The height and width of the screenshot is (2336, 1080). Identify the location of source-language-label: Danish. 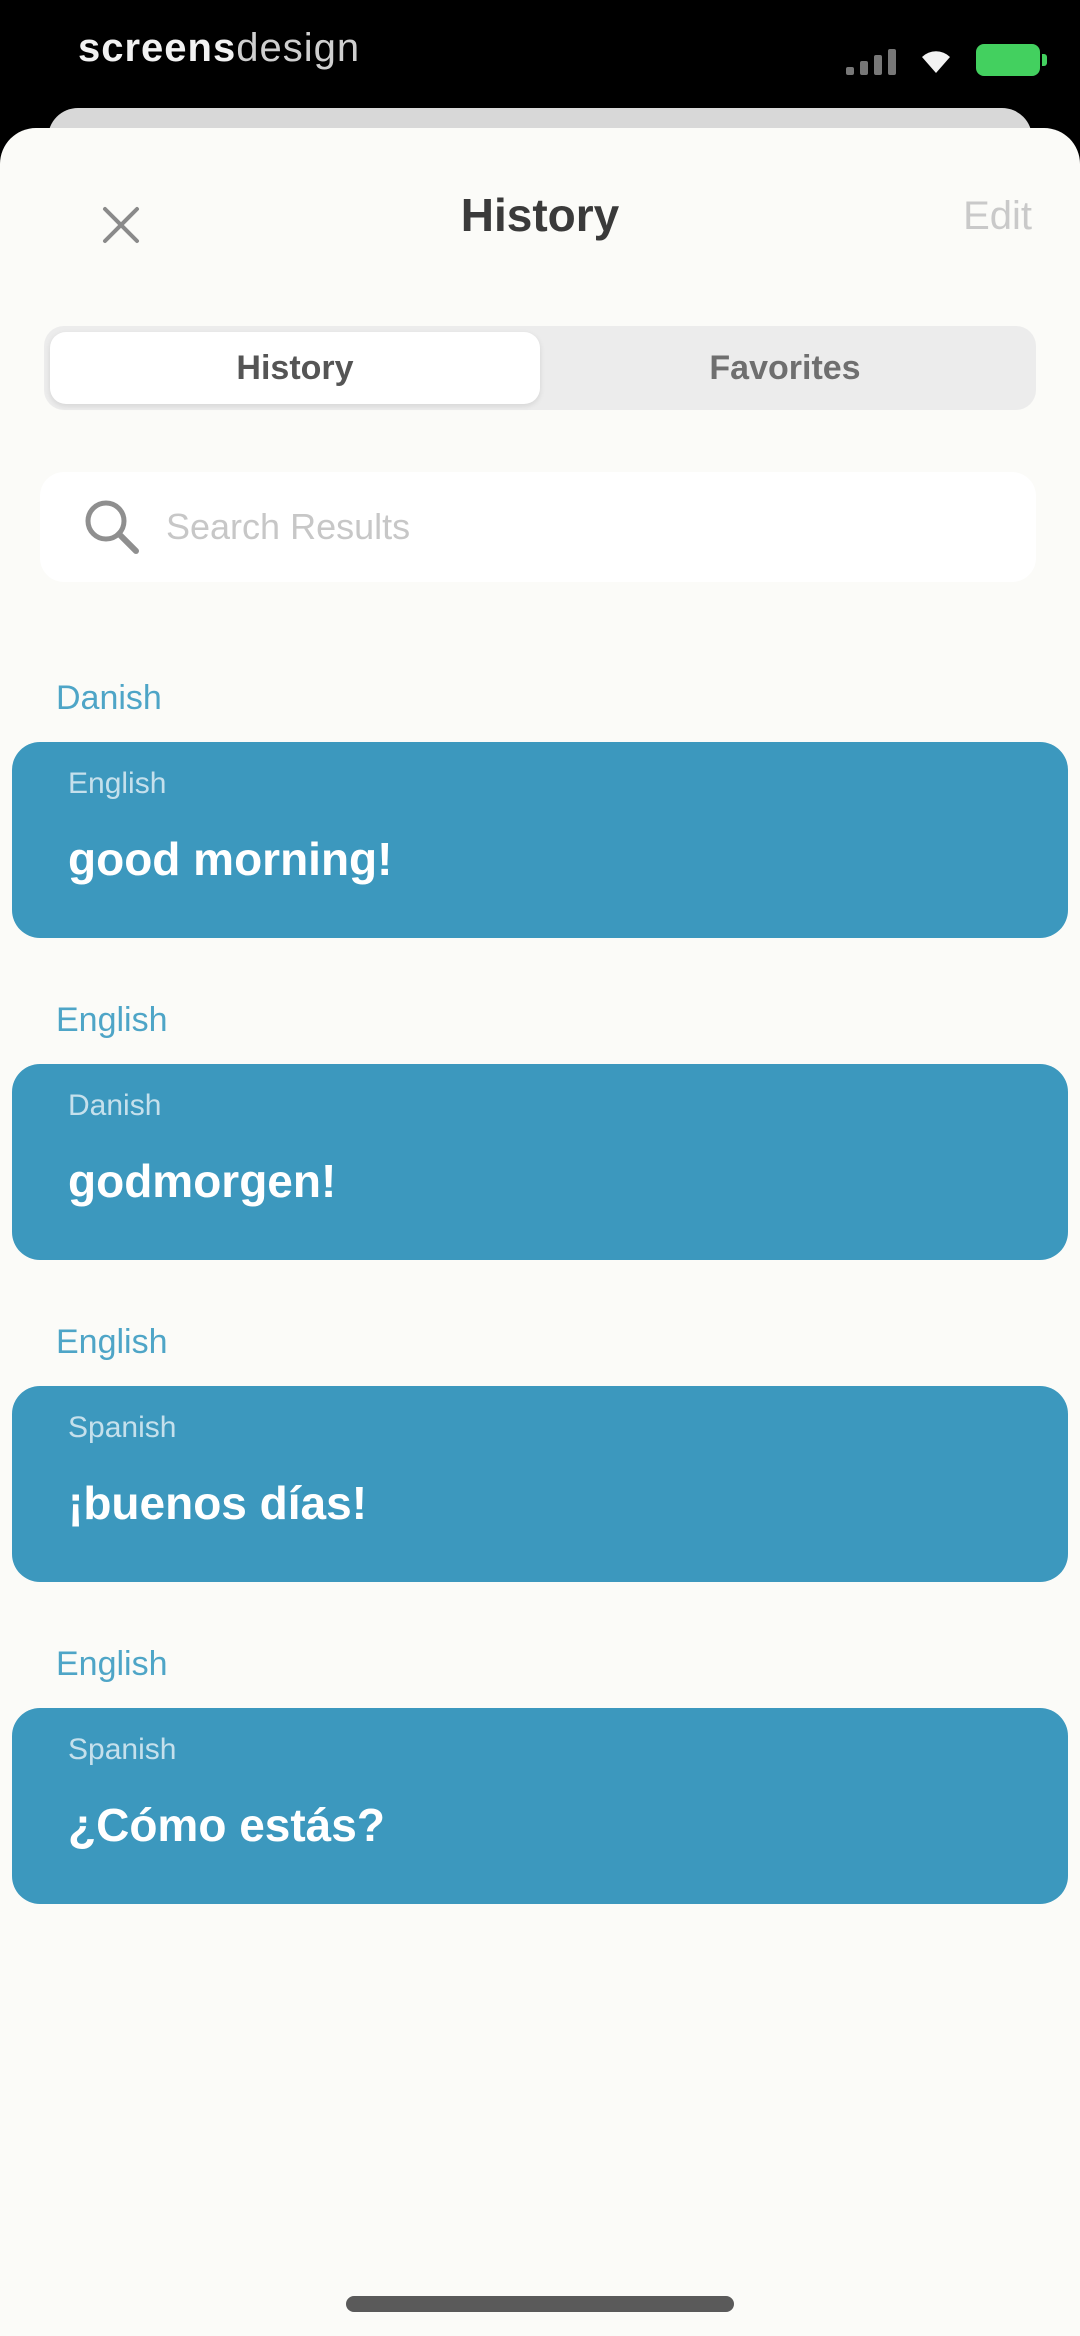
(109, 698).